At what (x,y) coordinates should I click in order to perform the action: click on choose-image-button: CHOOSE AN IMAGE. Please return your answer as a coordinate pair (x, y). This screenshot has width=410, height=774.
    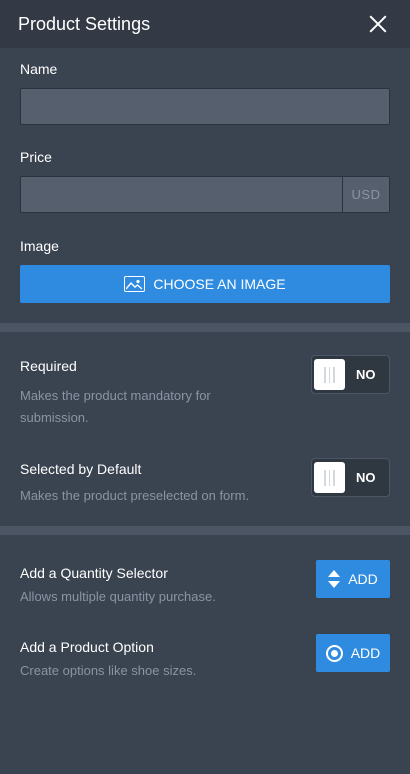
    Looking at the image, I should click on (205, 284).